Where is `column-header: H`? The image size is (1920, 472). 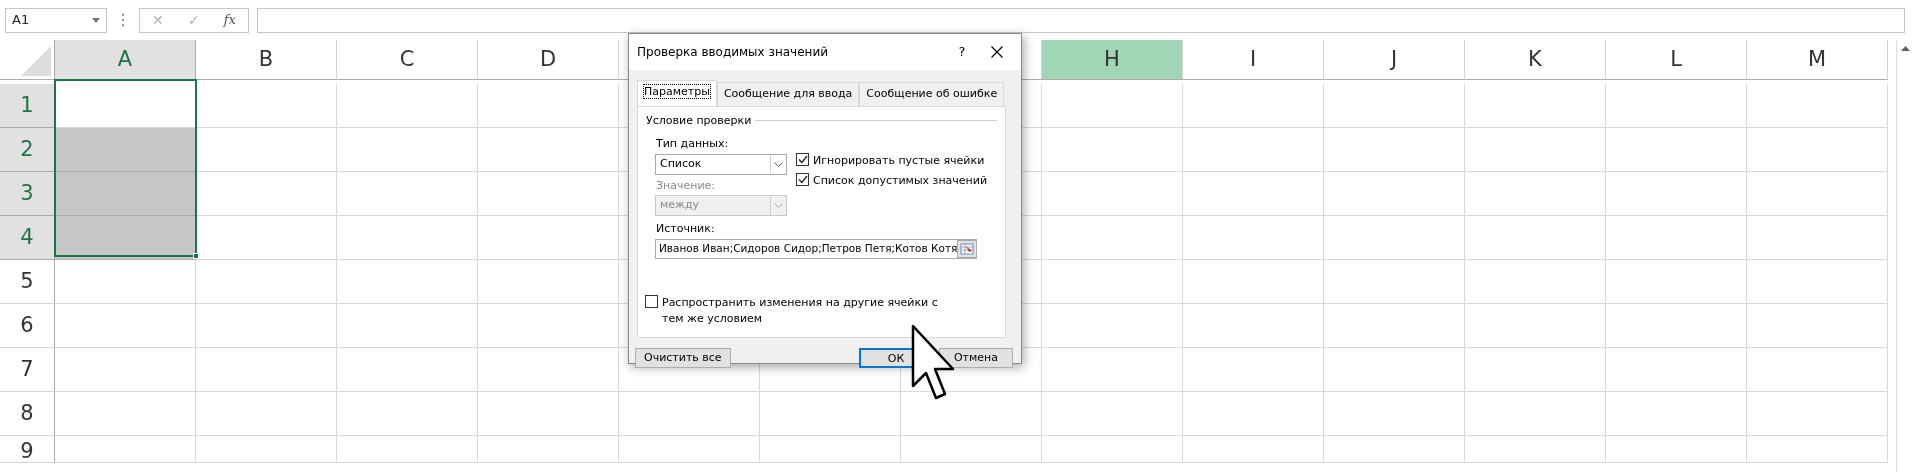 column-header: H is located at coordinates (1112, 60).